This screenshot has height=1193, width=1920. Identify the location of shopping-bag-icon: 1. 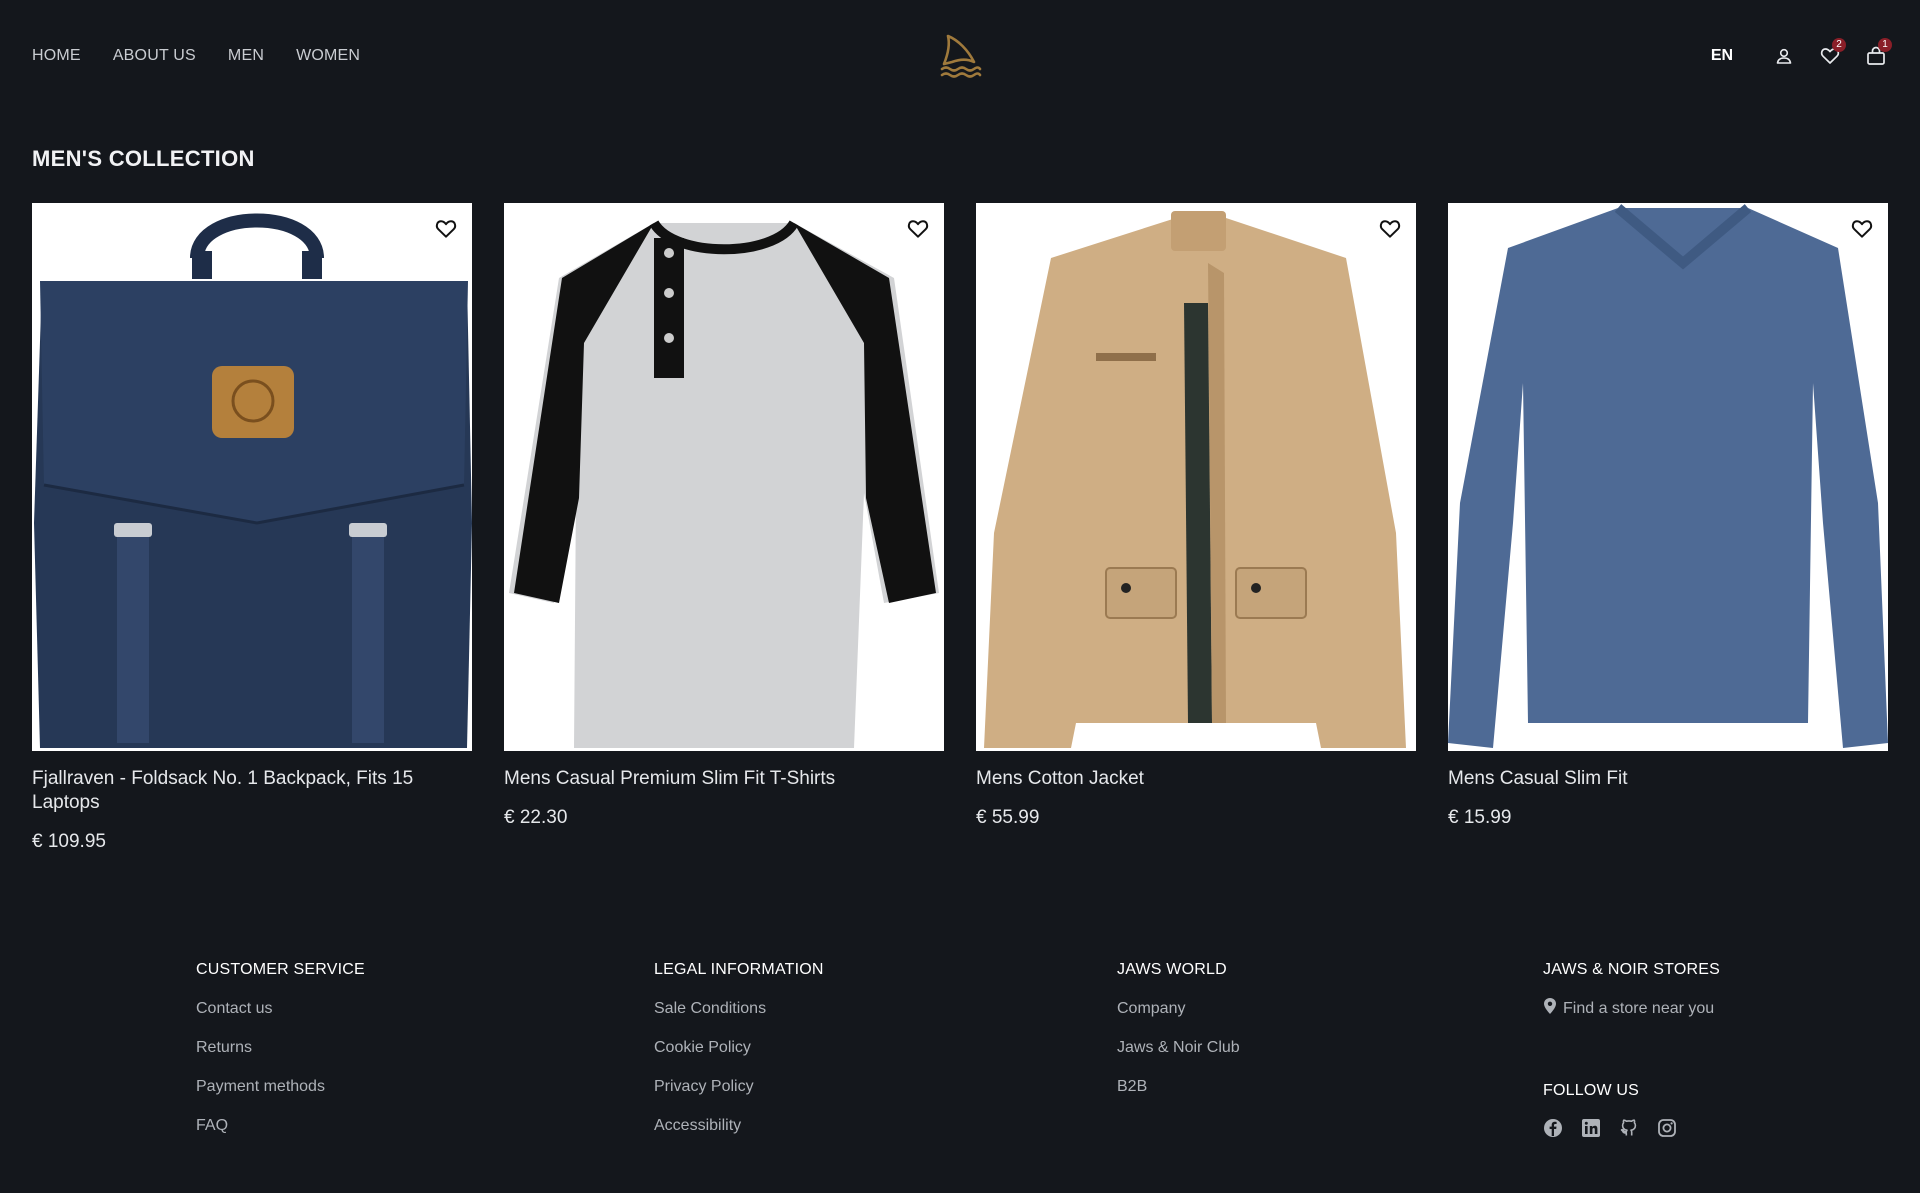
(1877, 54).